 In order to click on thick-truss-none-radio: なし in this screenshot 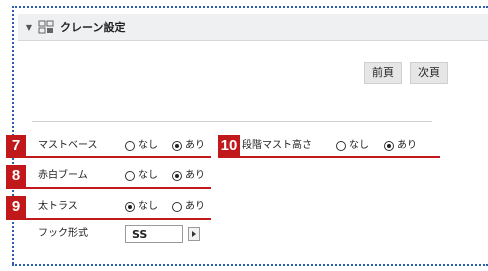, I will do `click(141, 207)`.